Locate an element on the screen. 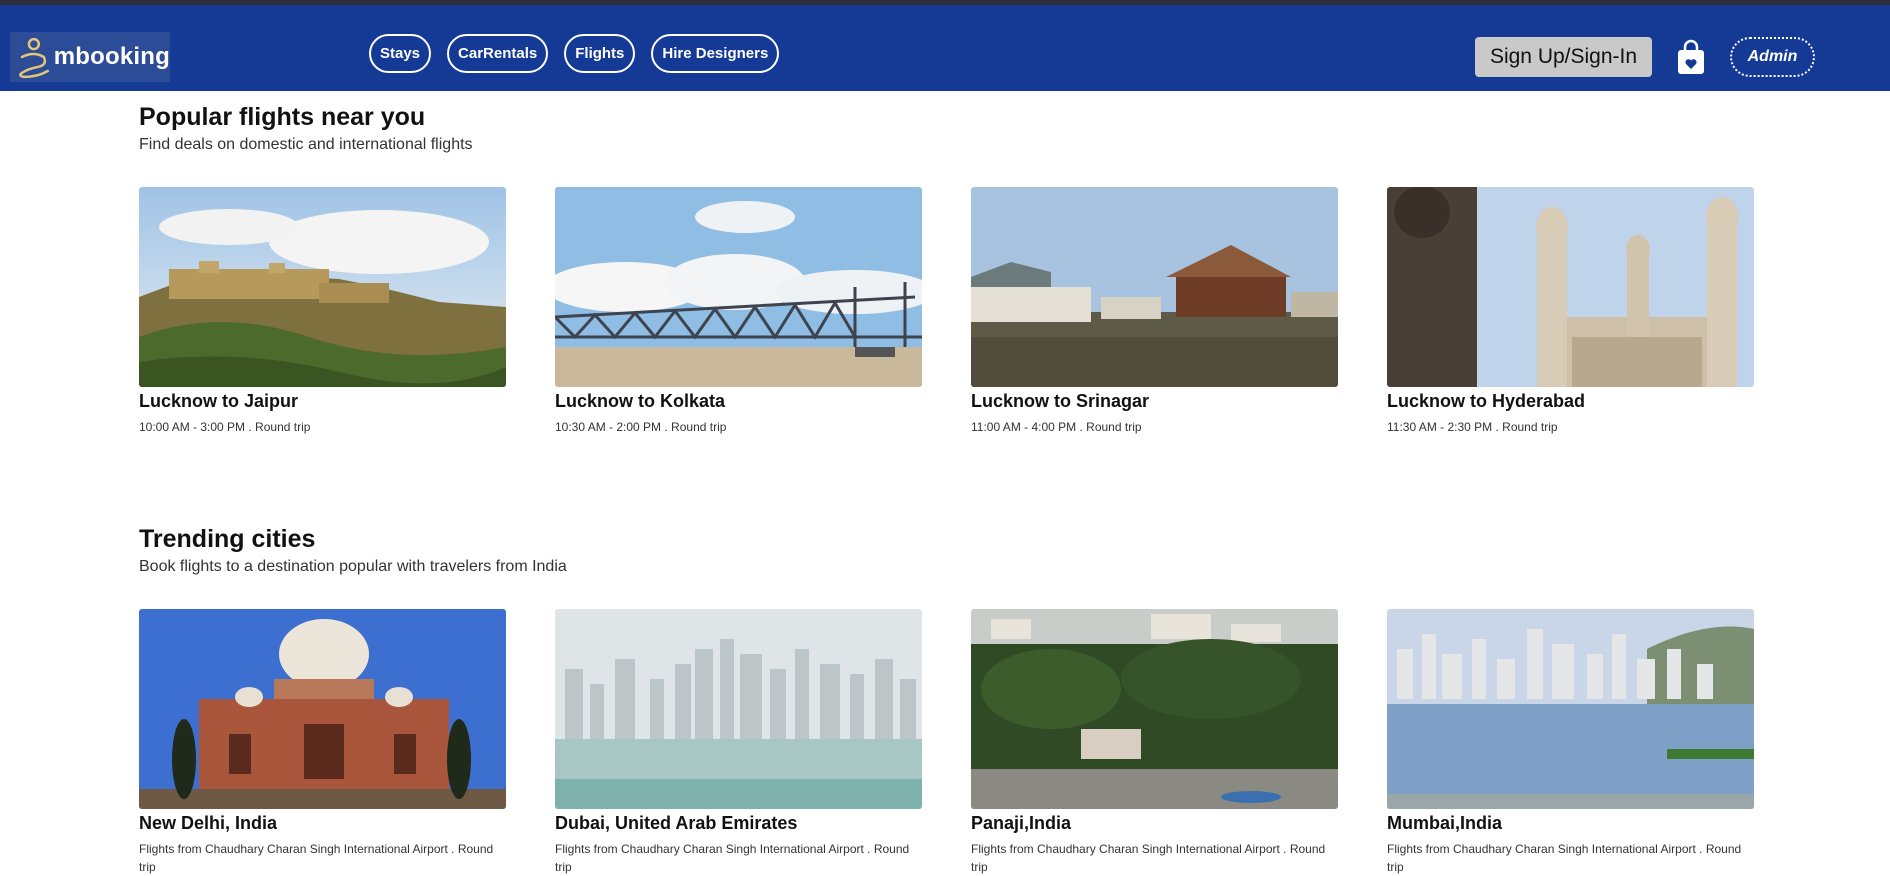 The width and height of the screenshot is (1890, 876). dubai-skyline-image is located at coordinates (738, 709).